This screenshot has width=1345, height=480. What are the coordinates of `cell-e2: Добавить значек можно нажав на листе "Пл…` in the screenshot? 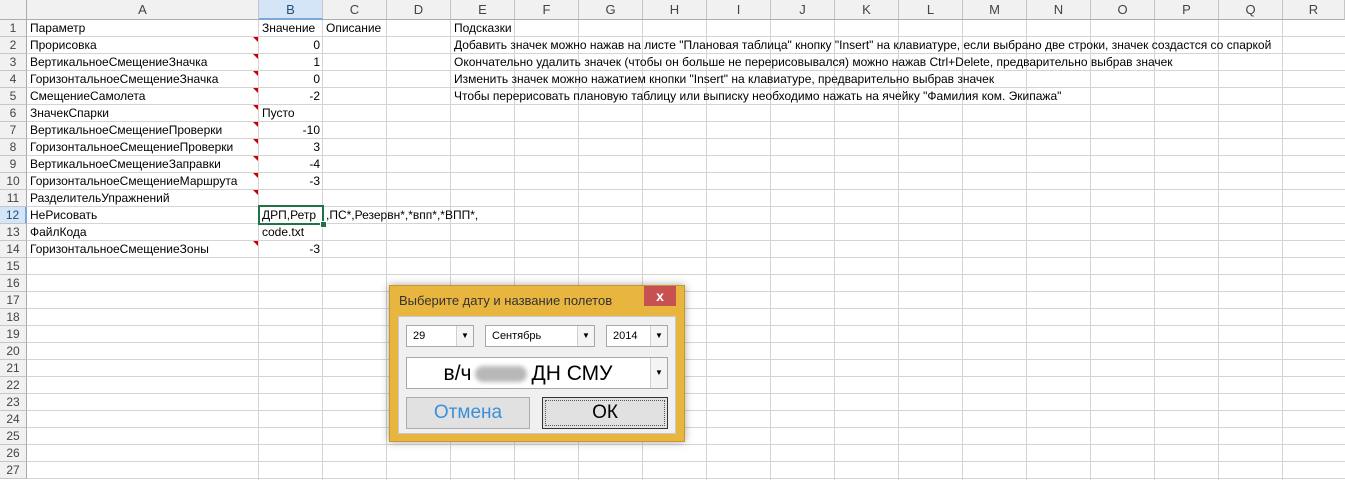 It's located at (861, 45).